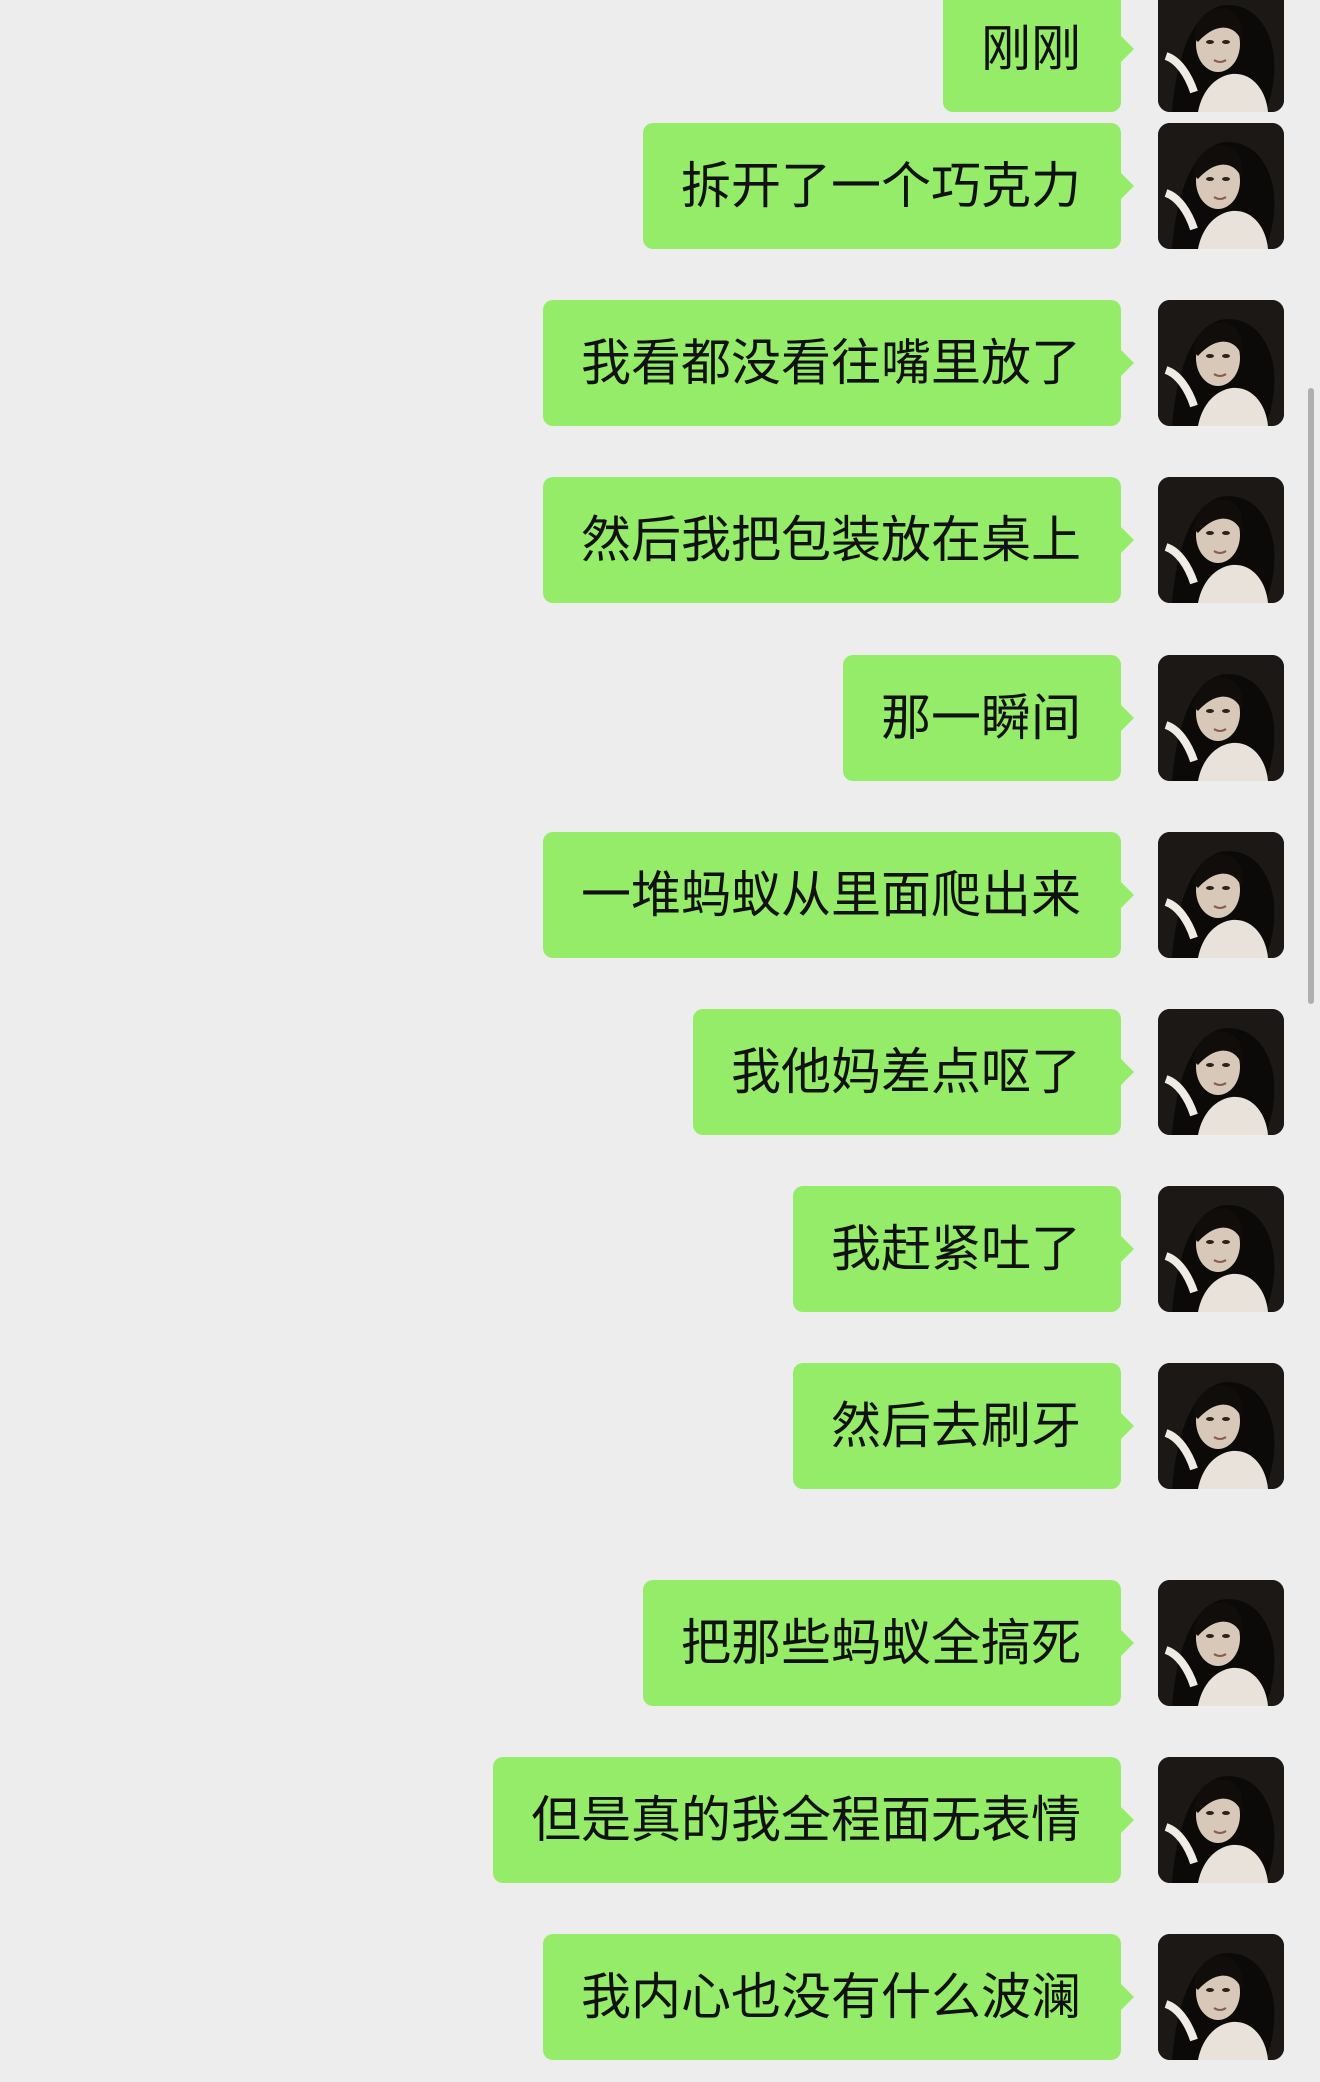 This screenshot has width=1320, height=2082. I want to click on message-bubble: 把那些蚂蚁全搞死, so click(888, 1643).